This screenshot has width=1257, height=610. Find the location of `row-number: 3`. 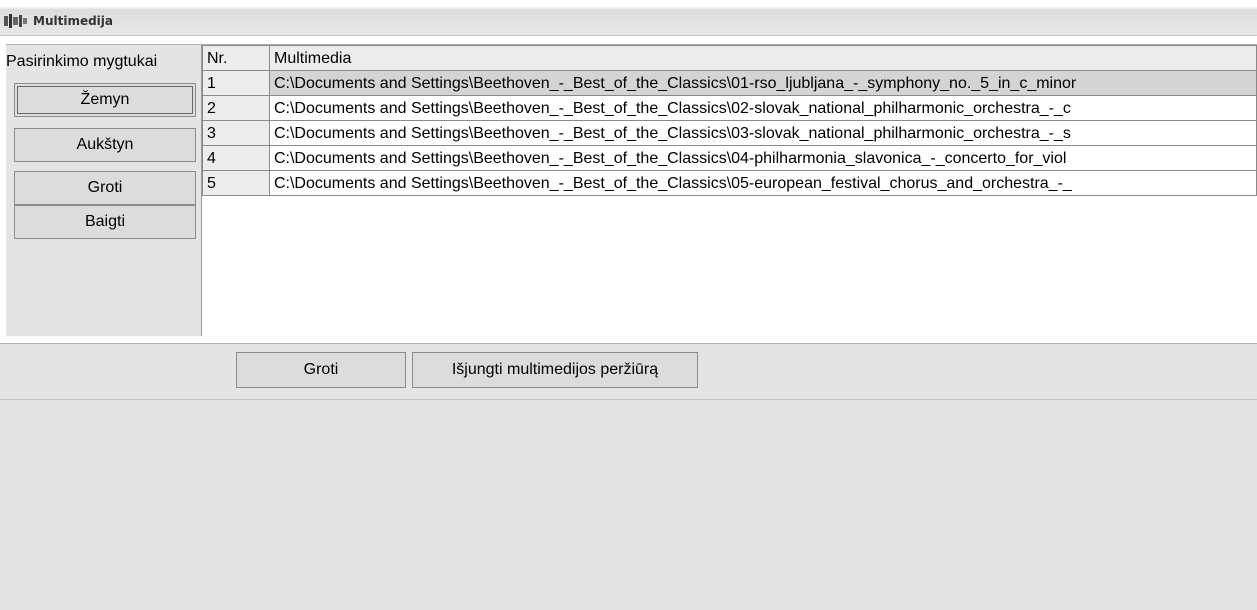

row-number: 3 is located at coordinates (236, 133).